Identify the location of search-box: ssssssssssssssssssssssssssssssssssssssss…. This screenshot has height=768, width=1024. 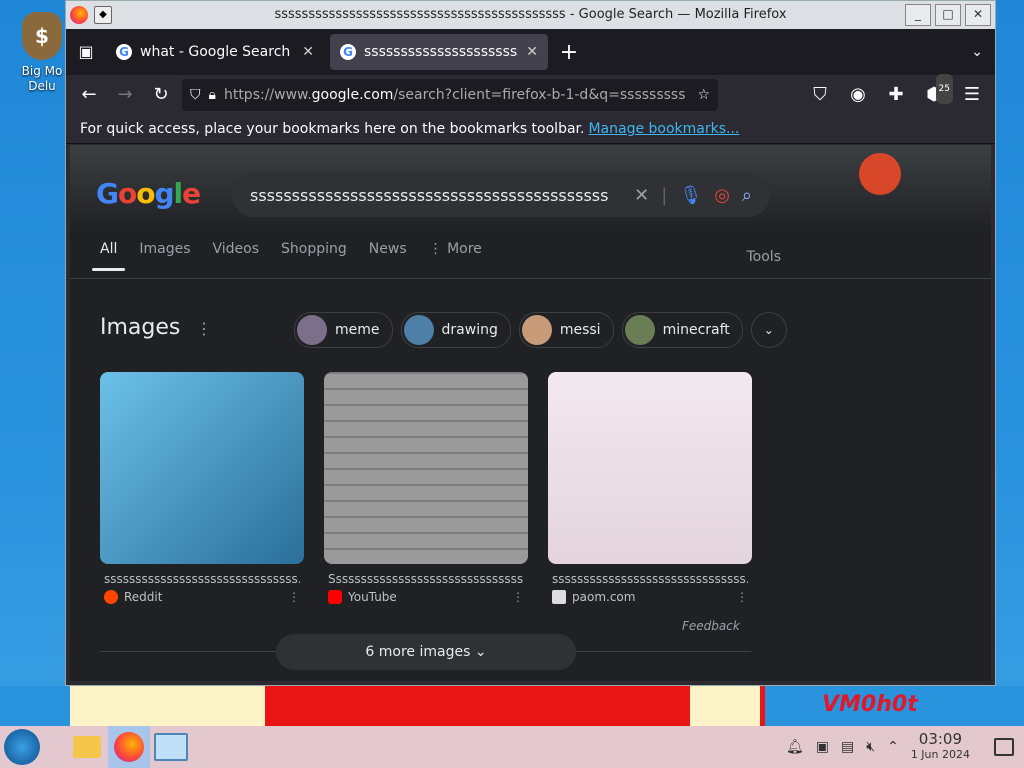
(501, 195).